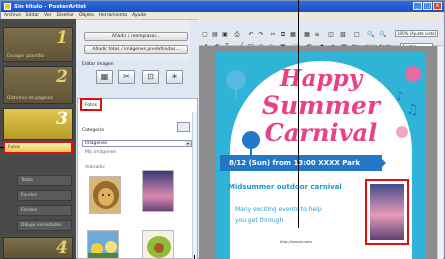  I want to click on step-4: 4, so click(38, 248).